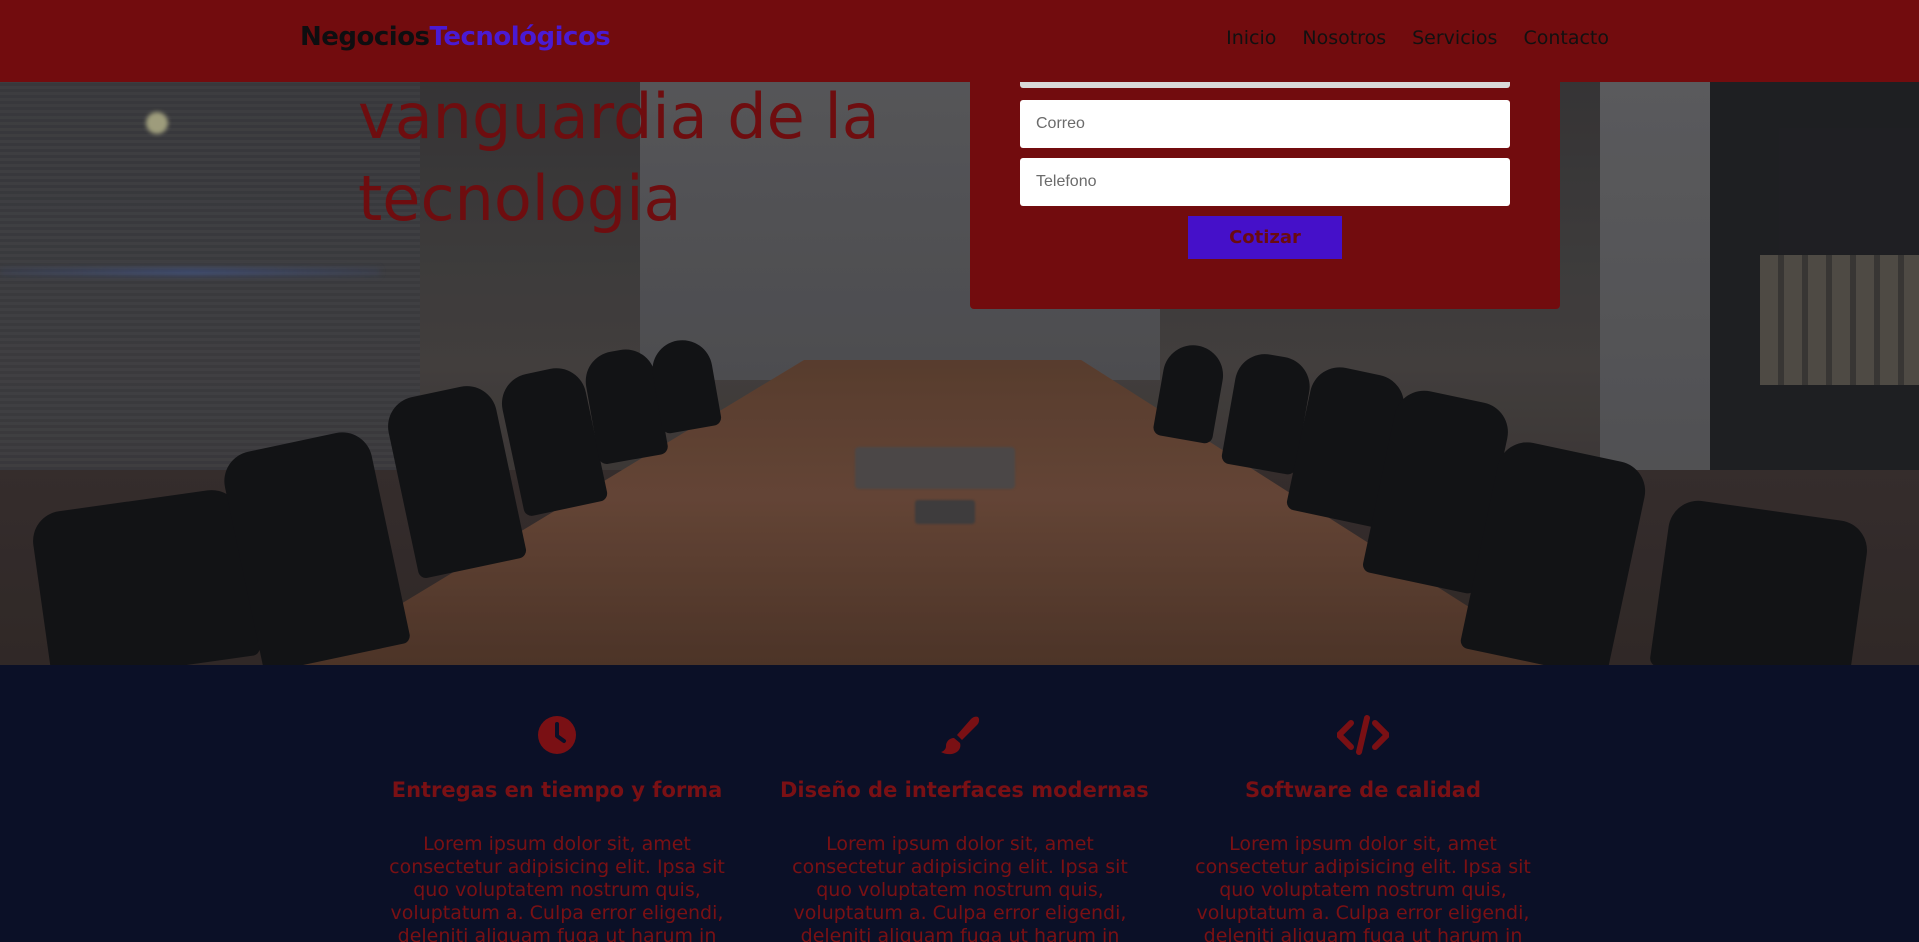  Describe the element at coordinates (1363, 790) in the screenshot. I see `feature-title: Software de calidad` at that location.